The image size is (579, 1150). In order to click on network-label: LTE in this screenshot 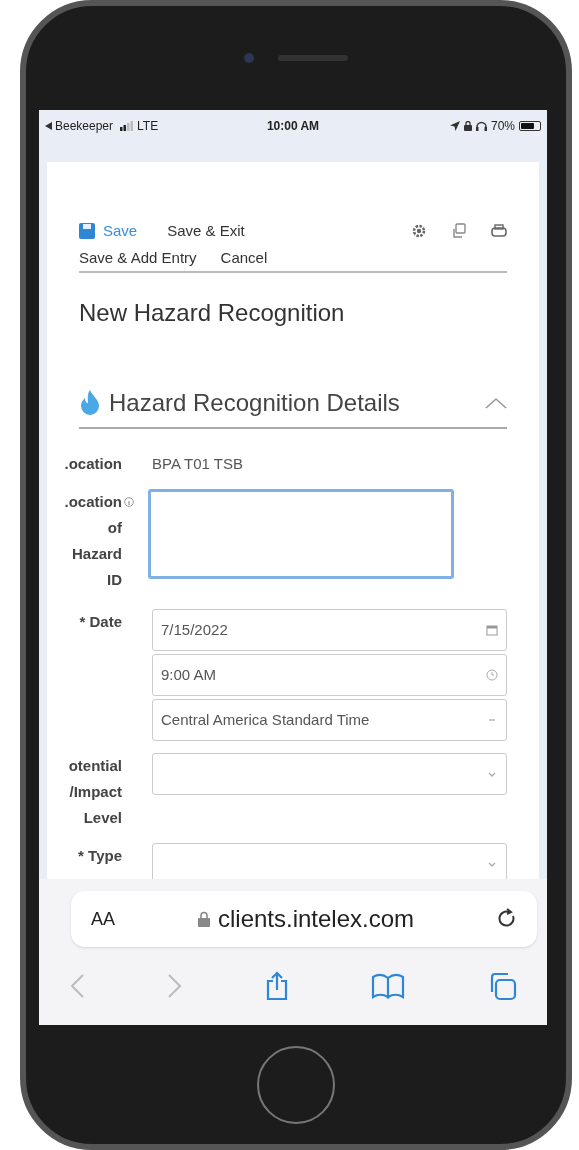, I will do `click(148, 126)`.